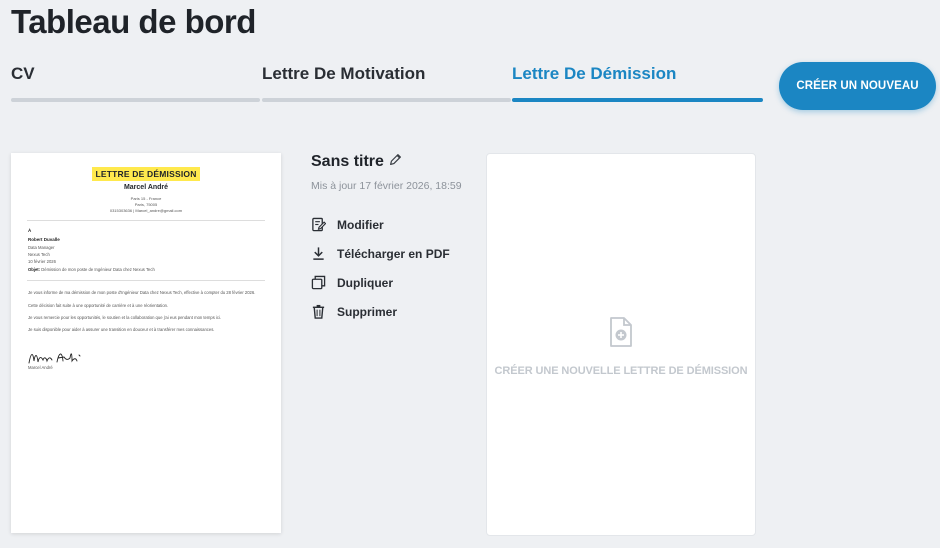 The height and width of the screenshot is (548, 940). What do you see at coordinates (360, 224) in the screenshot?
I see `edit-label: Modifier` at bounding box center [360, 224].